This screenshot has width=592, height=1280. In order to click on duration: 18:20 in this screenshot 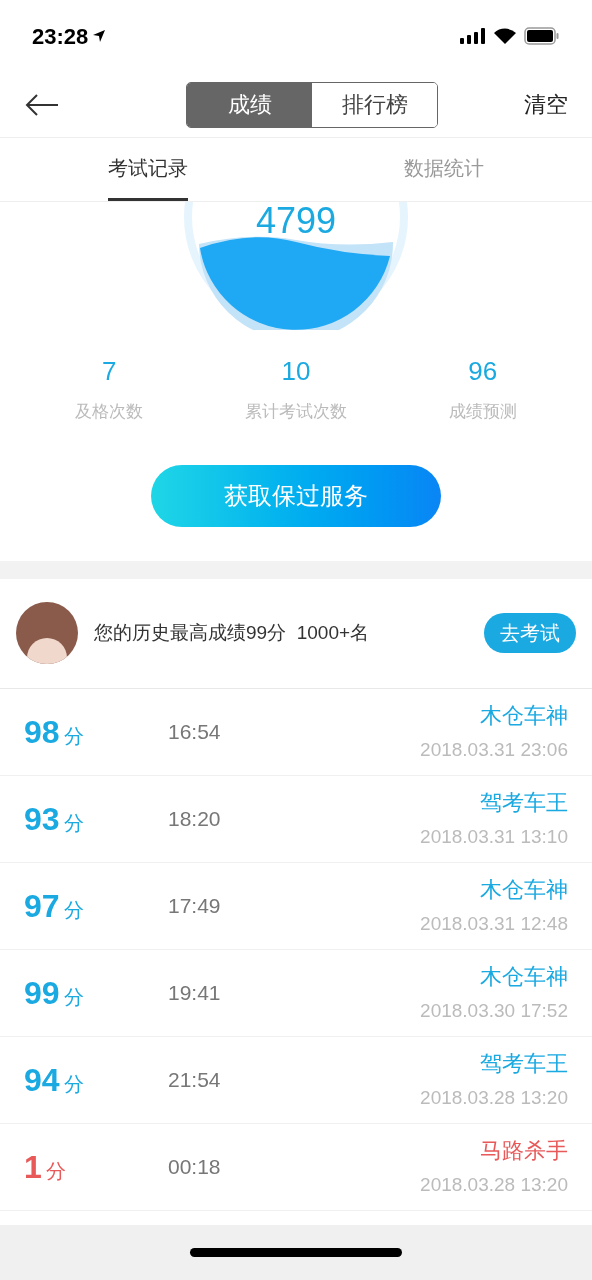, I will do `click(195, 818)`.